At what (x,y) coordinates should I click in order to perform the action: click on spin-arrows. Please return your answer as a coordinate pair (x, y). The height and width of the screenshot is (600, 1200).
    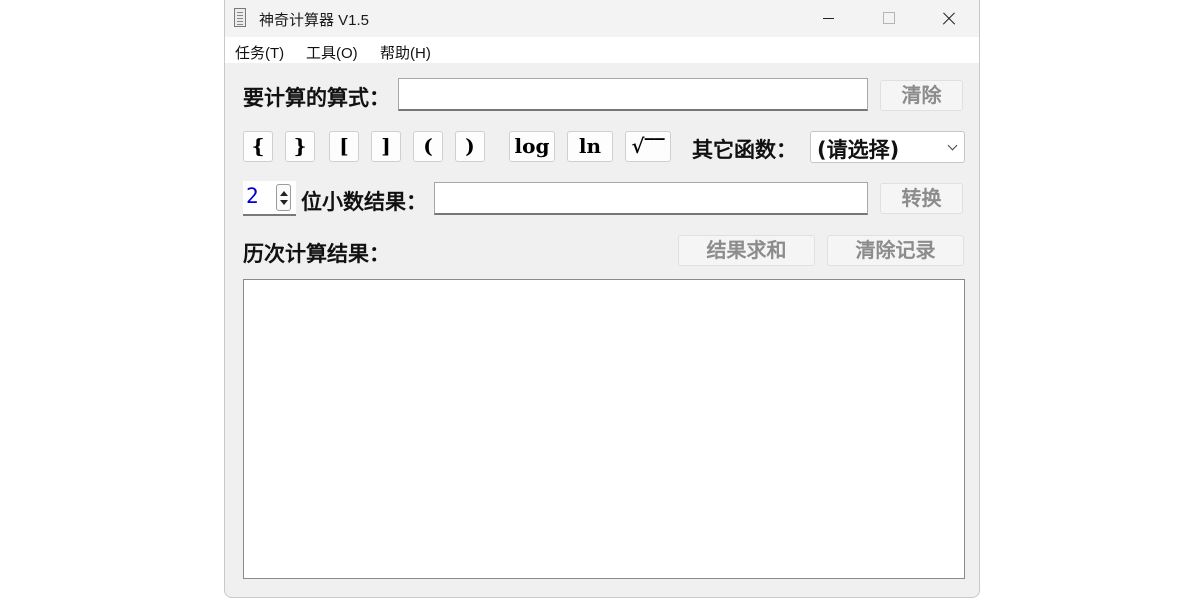
    Looking at the image, I should click on (283, 197).